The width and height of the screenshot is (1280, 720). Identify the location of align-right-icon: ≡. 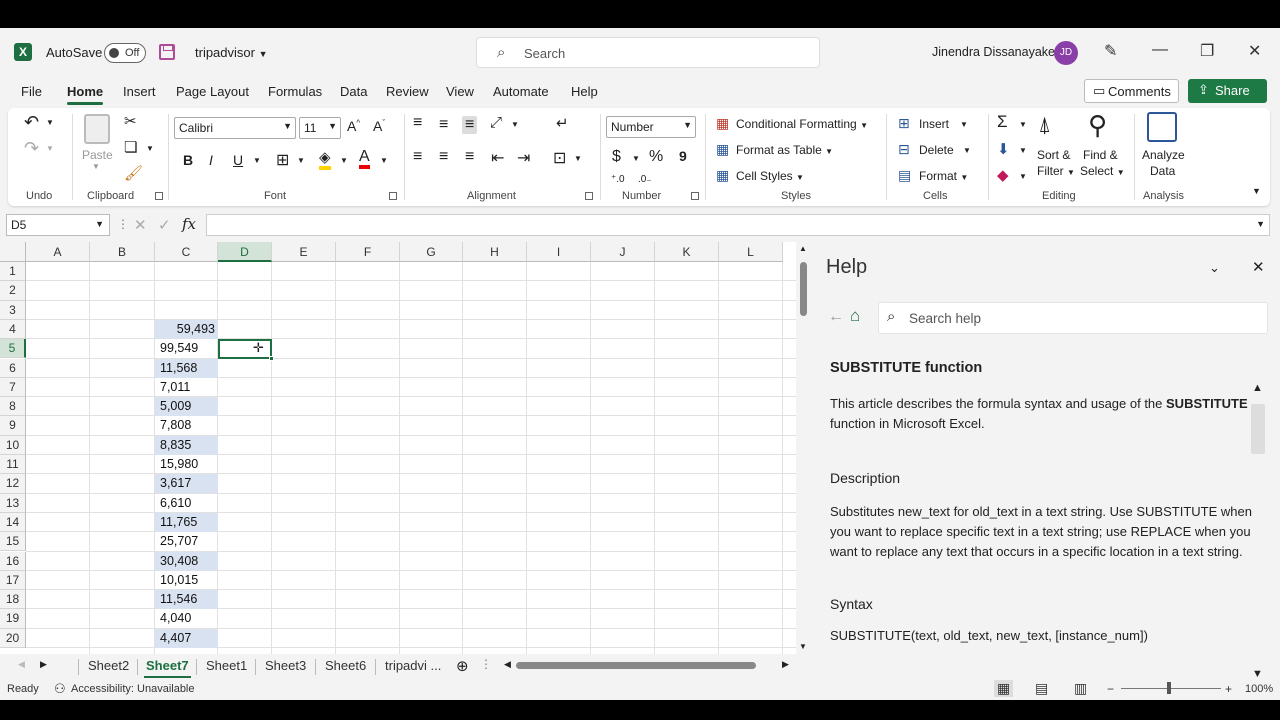
(469, 157).